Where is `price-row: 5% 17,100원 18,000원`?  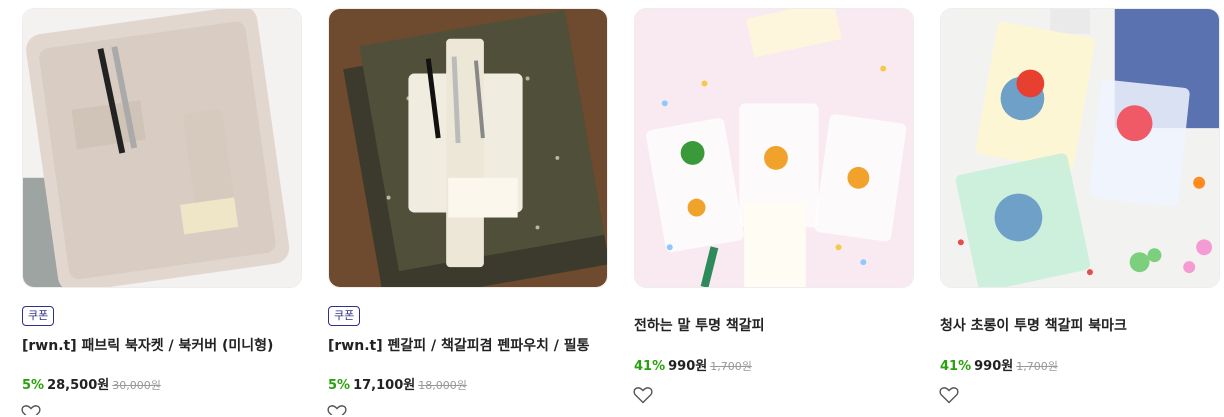
price-row: 5% 17,100원 18,000원 is located at coordinates (397, 383).